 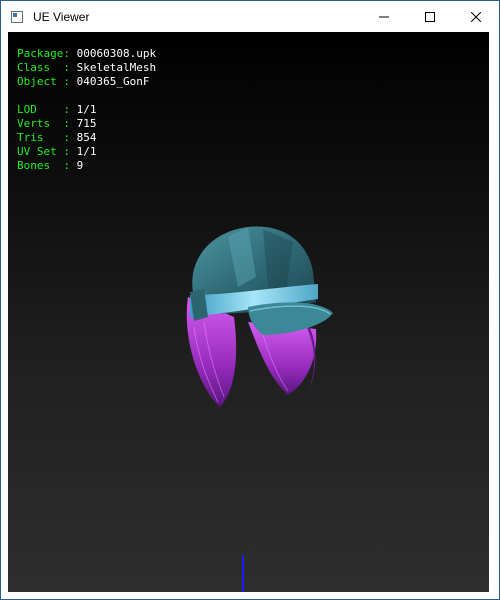 What do you see at coordinates (250, 16) in the screenshot?
I see `title-bar: UE Viewer` at bounding box center [250, 16].